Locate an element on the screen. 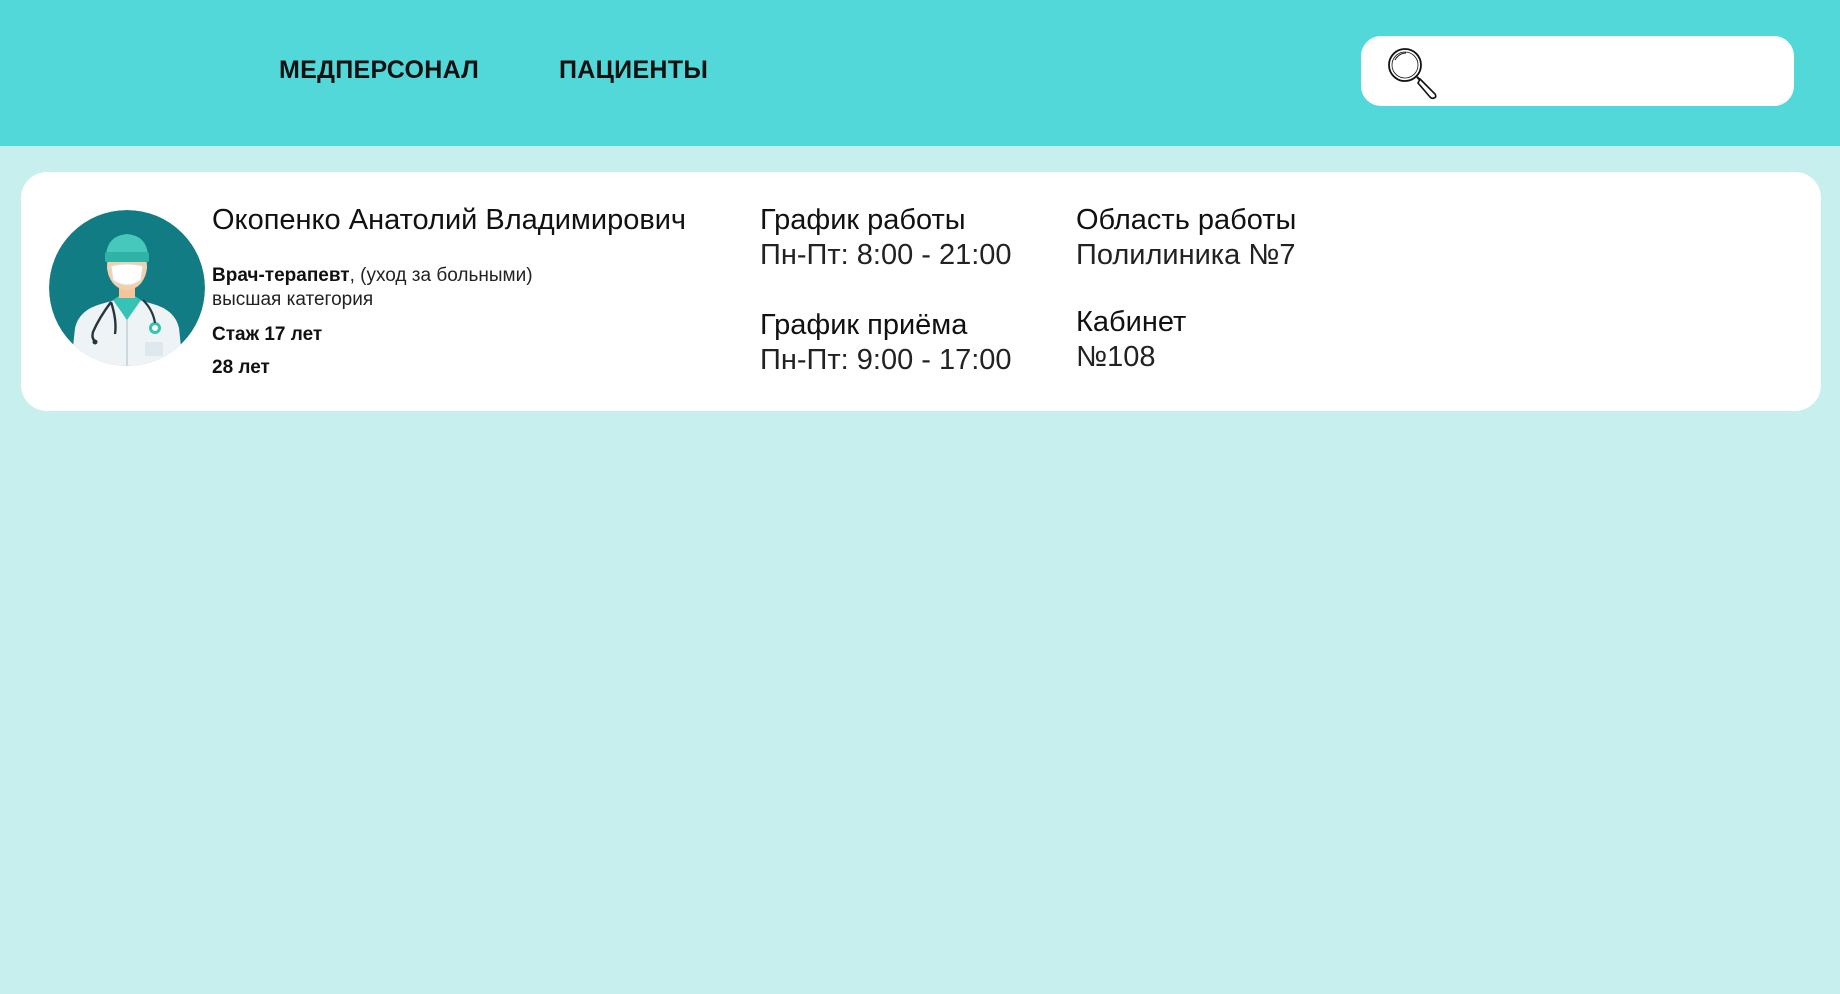  doctor-specialty-note: , (уход за больными) is located at coordinates (441, 275).